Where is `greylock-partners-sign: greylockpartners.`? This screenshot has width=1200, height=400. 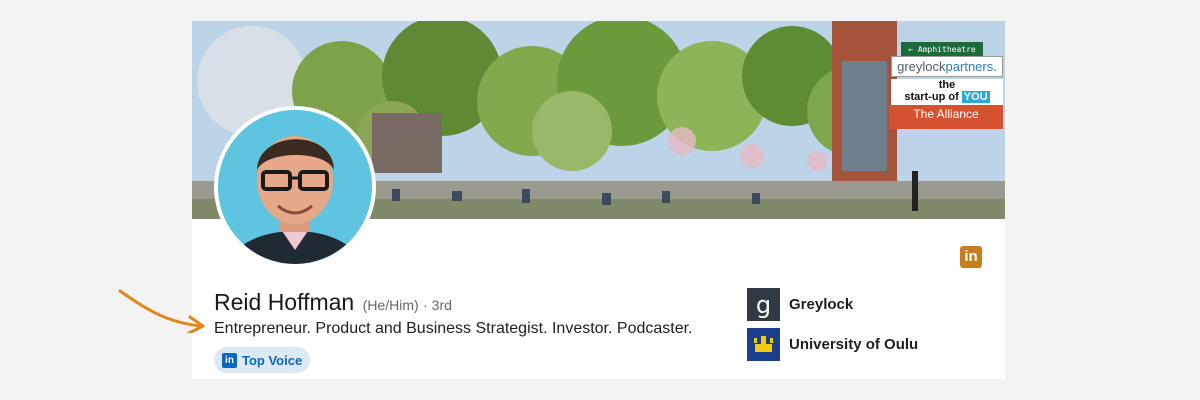
greylock-partners-sign: greylockpartners. is located at coordinates (947, 66).